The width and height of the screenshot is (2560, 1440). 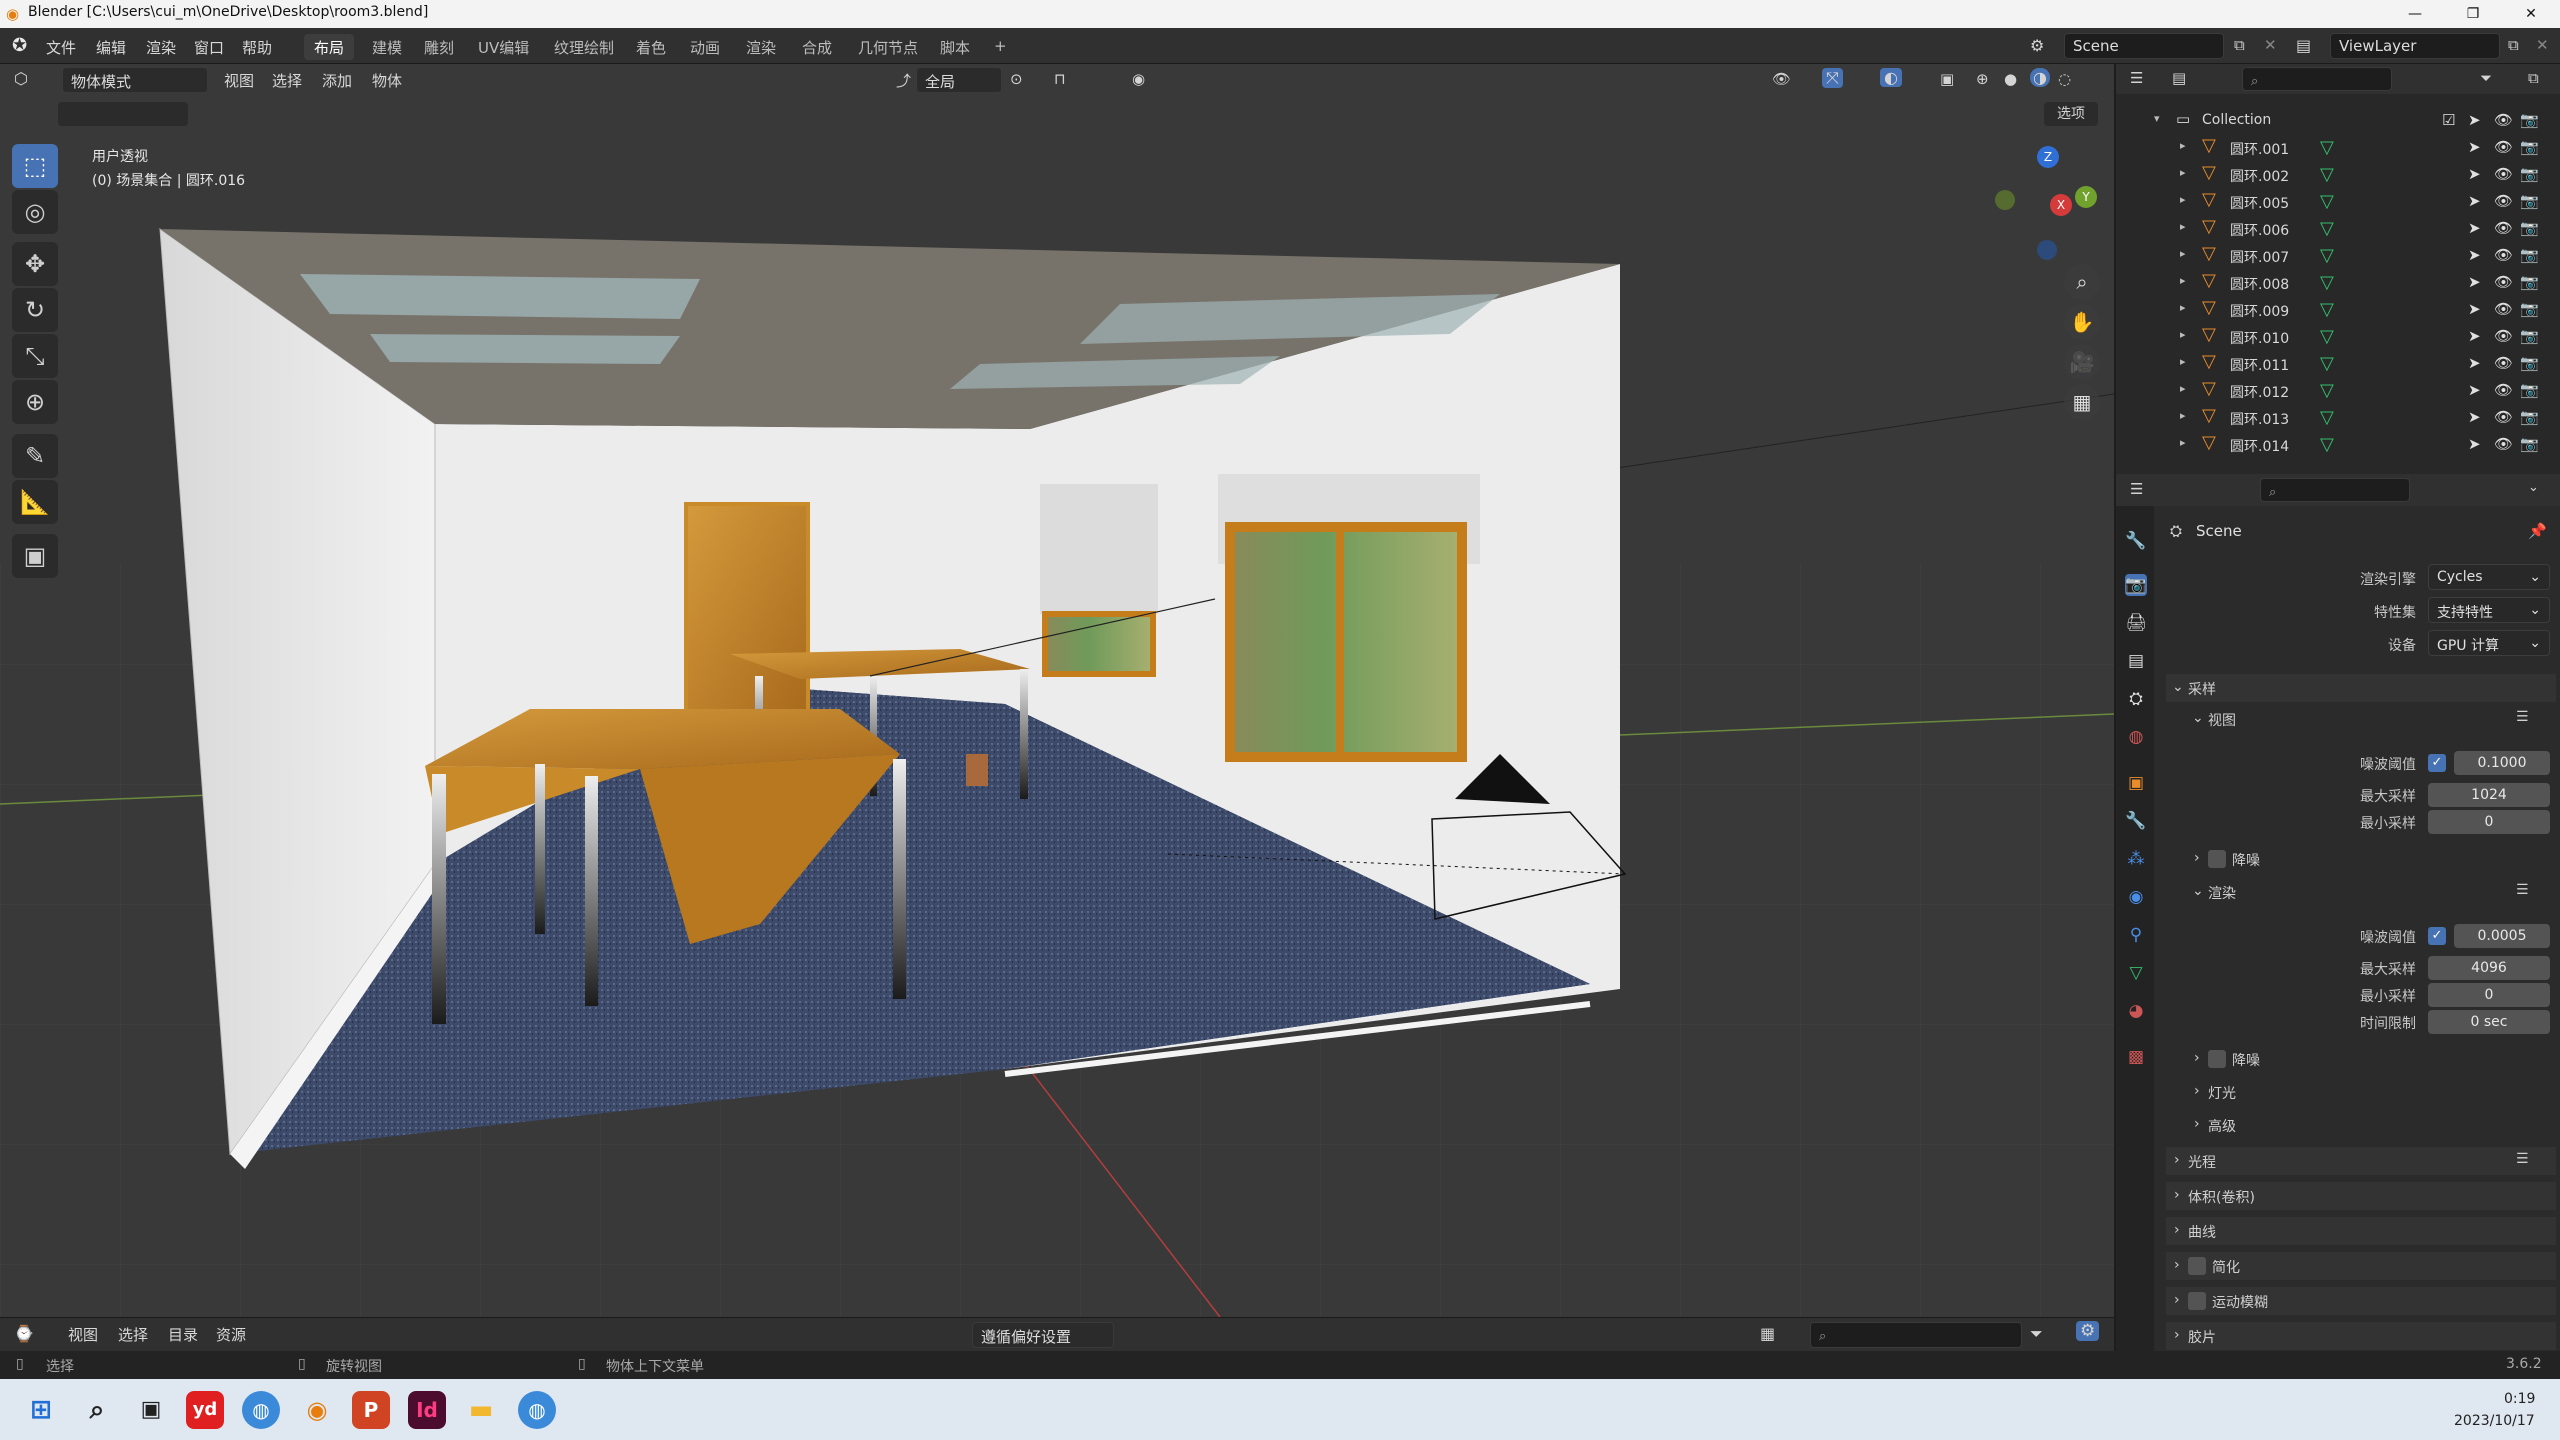 What do you see at coordinates (21, 78) in the screenshot?
I see `editor-type-icon: ⬡` at bounding box center [21, 78].